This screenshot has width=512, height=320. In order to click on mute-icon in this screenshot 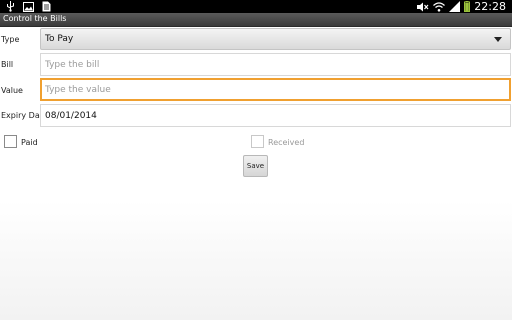, I will do `click(423, 6)`.